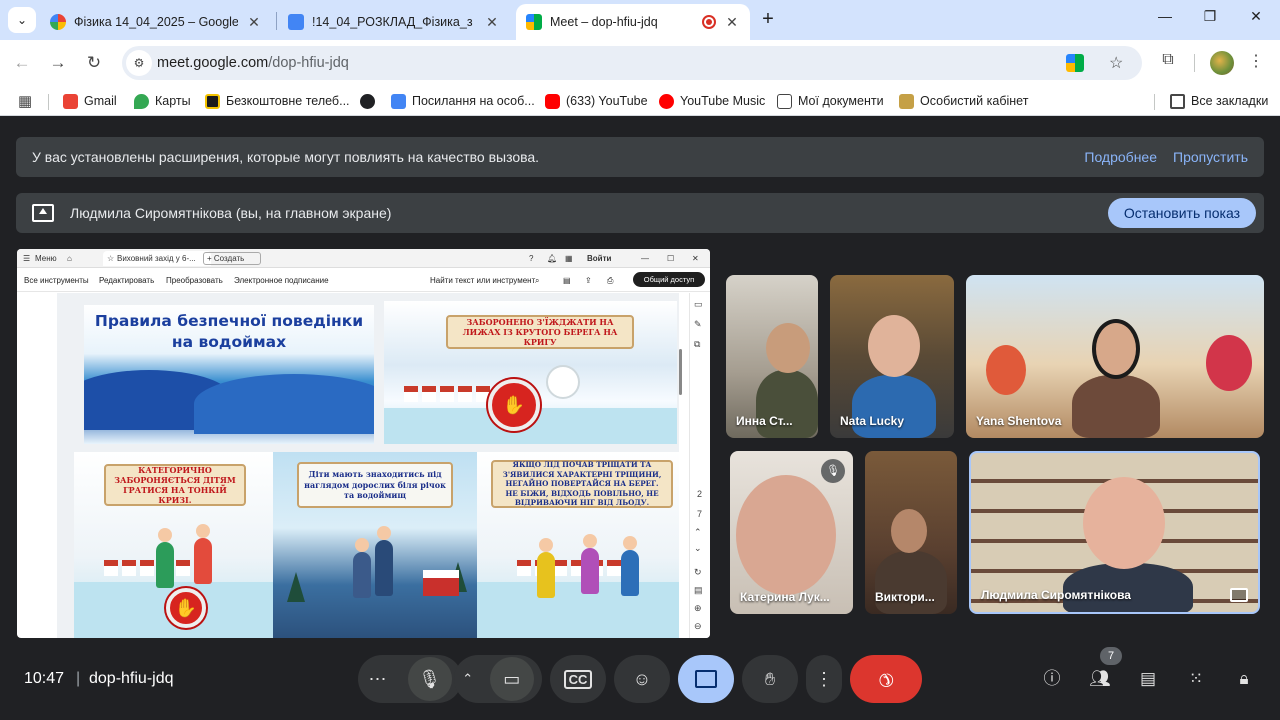  What do you see at coordinates (1115, 356) in the screenshot?
I see `participant-tile: Yana Shentova` at bounding box center [1115, 356].